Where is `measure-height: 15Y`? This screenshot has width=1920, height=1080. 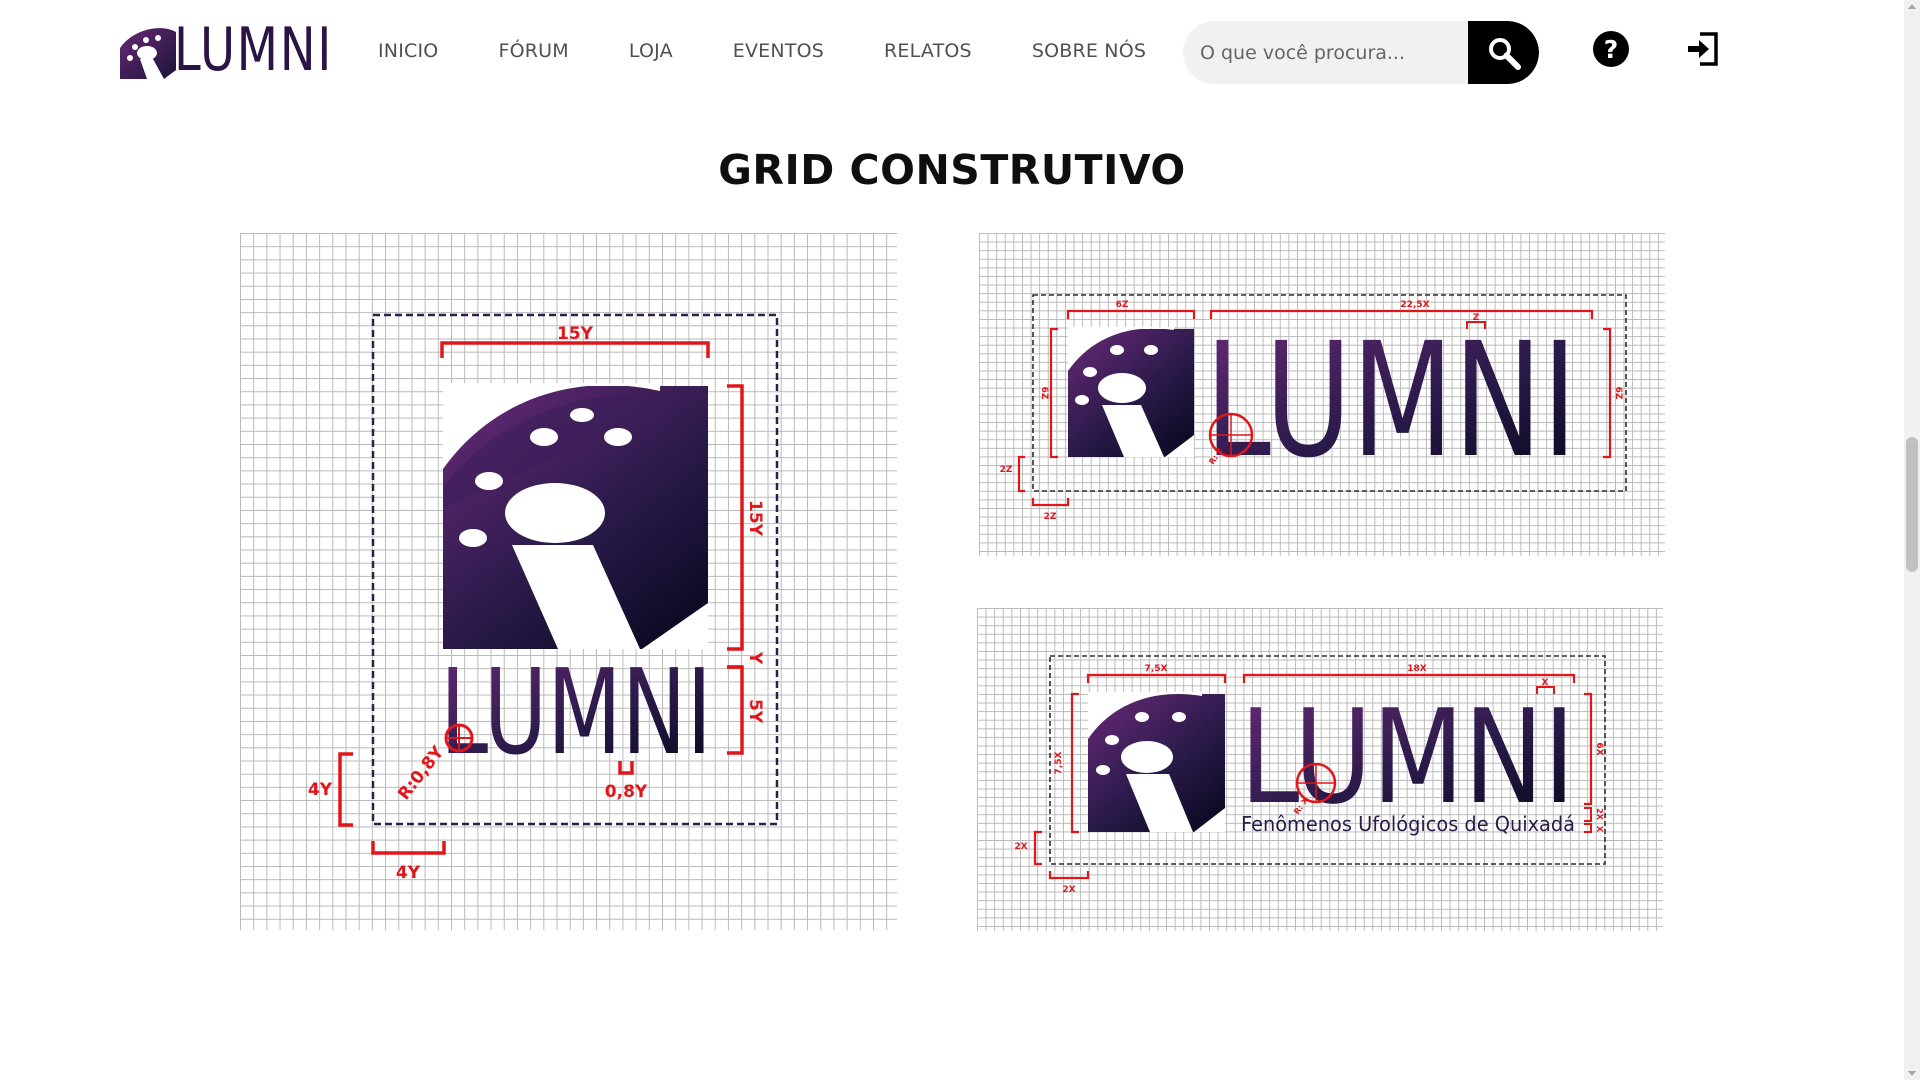
measure-height: 15Y is located at coordinates (755, 518).